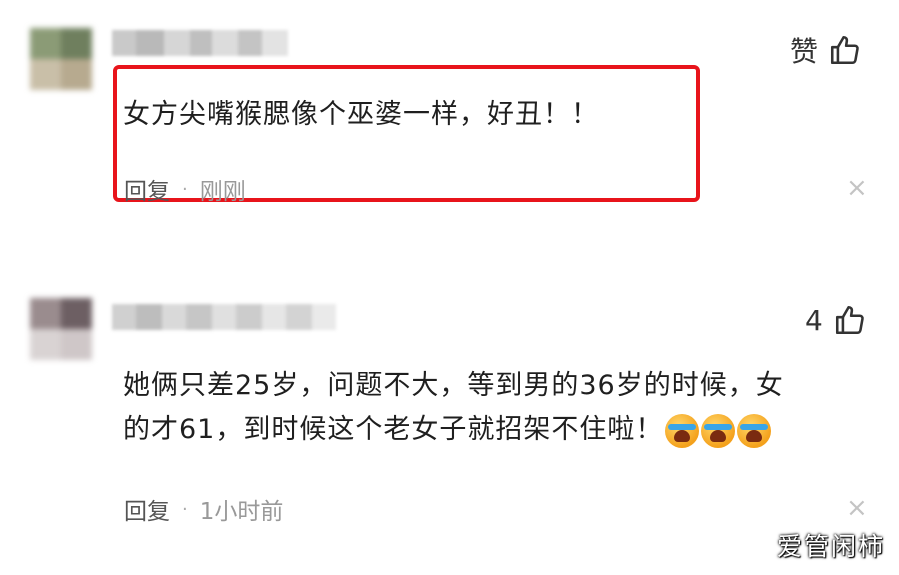 The height and width of the screenshot is (575, 899). What do you see at coordinates (826, 50) in the screenshot?
I see `like-button: 赞` at bounding box center [826, 50].